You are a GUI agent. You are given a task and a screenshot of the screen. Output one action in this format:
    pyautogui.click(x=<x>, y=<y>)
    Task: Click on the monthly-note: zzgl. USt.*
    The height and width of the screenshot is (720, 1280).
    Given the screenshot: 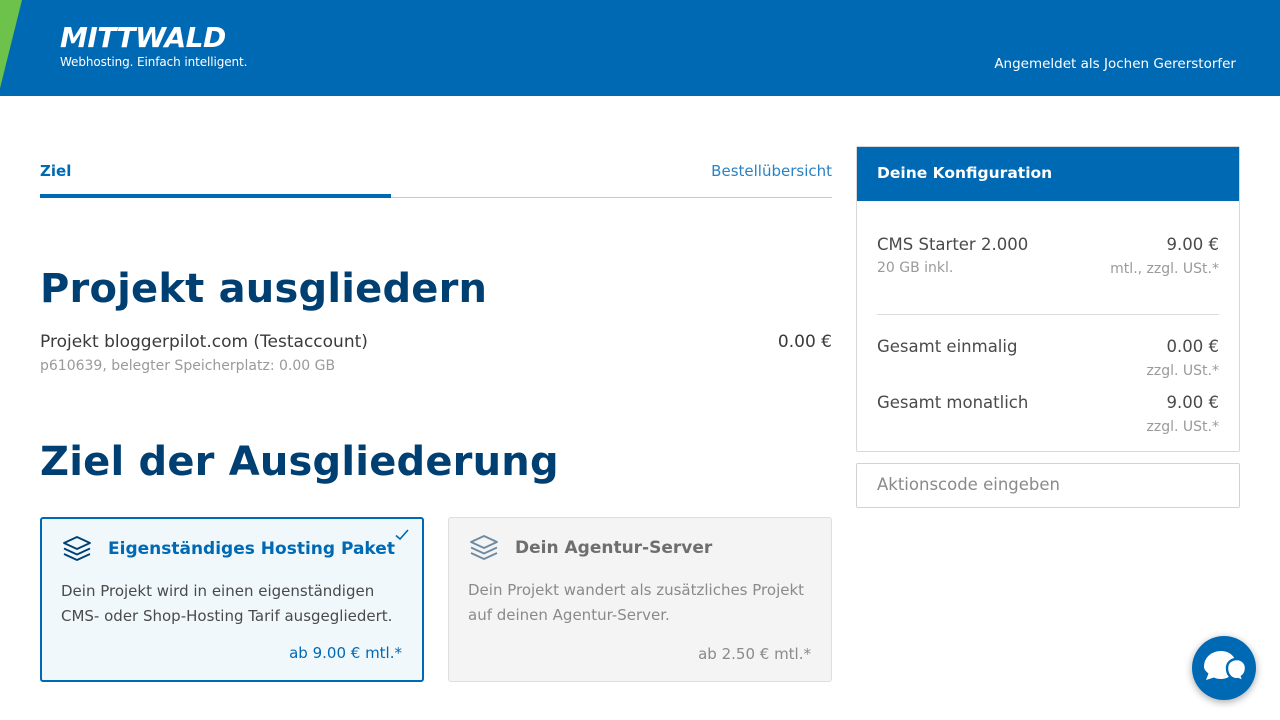 What is the action you would take?
    pyautogui.click(x=1182, y=427)
    